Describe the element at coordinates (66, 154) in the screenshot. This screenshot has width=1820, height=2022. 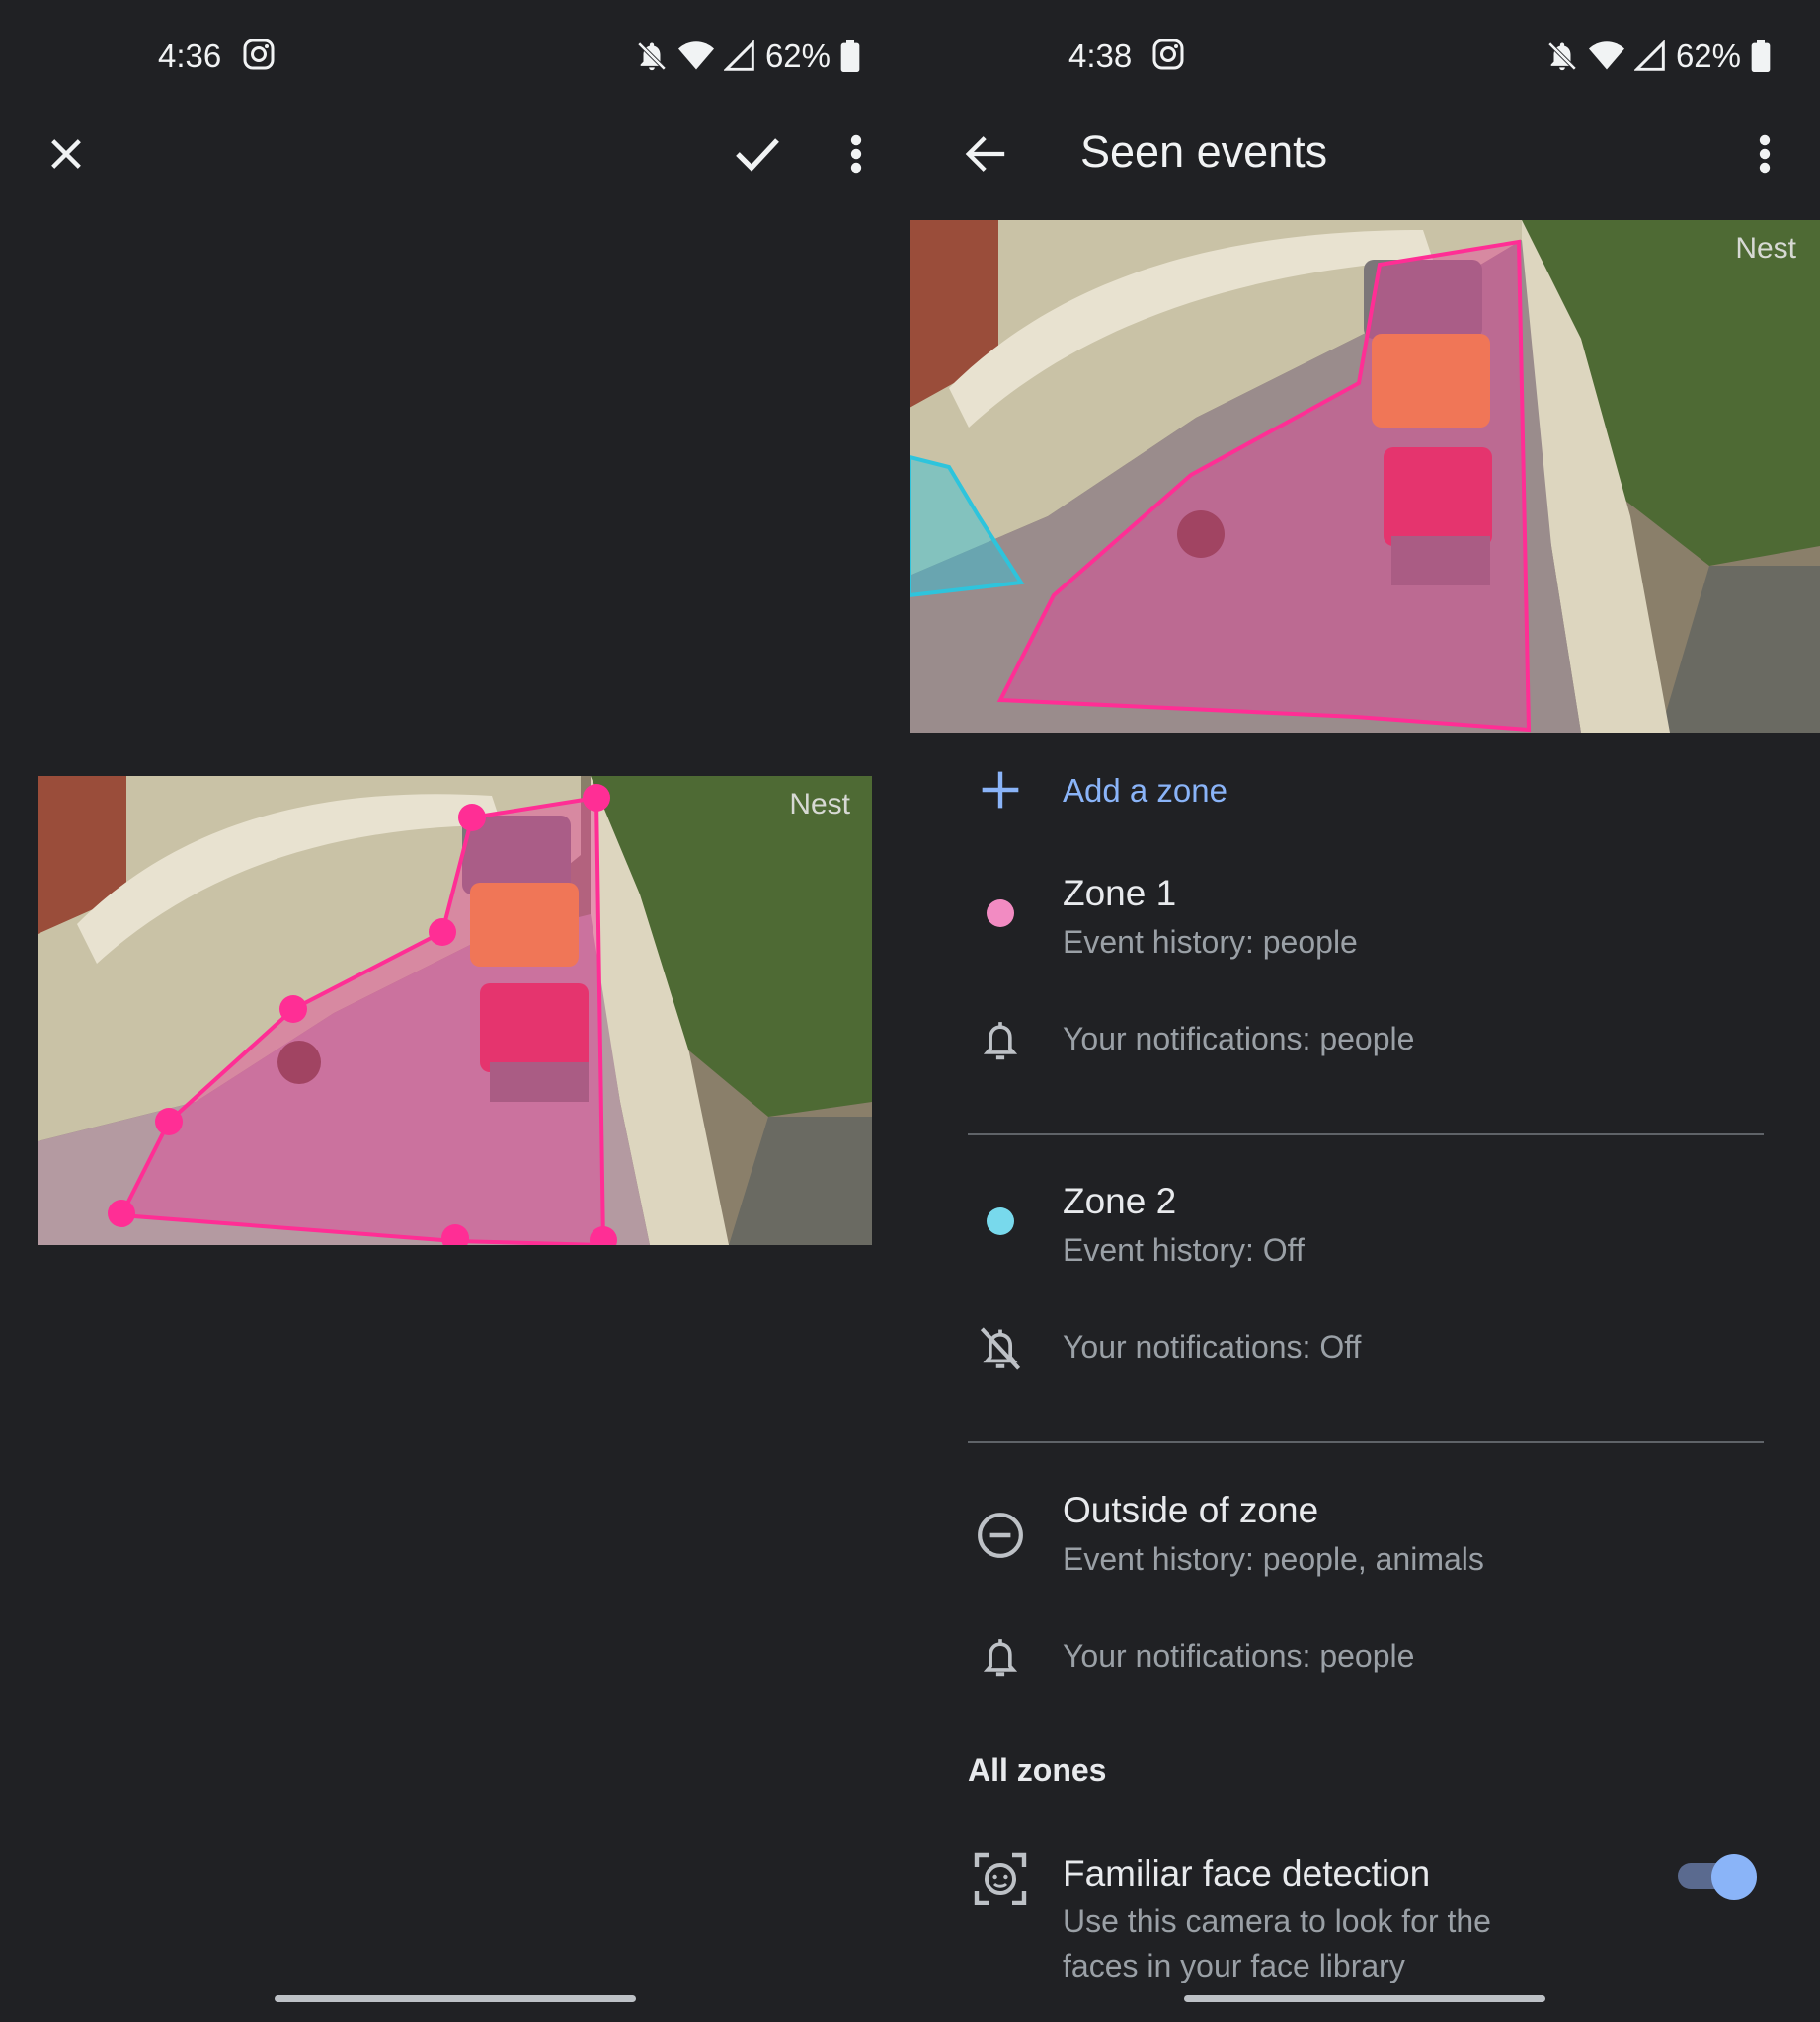
I see `close-icon` at that location.